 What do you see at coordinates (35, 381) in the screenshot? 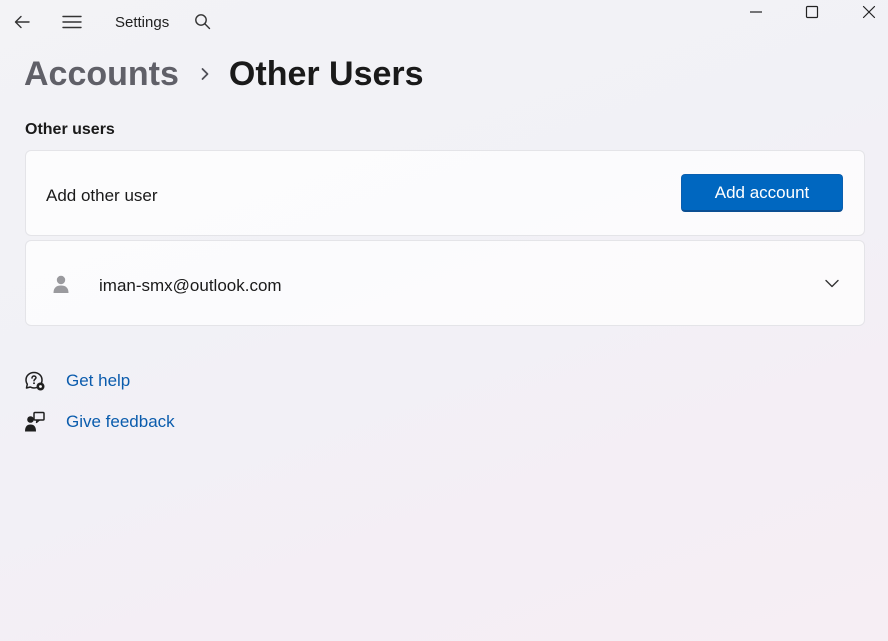
I see `help-chat-icon` at bounding box center [35, 381].